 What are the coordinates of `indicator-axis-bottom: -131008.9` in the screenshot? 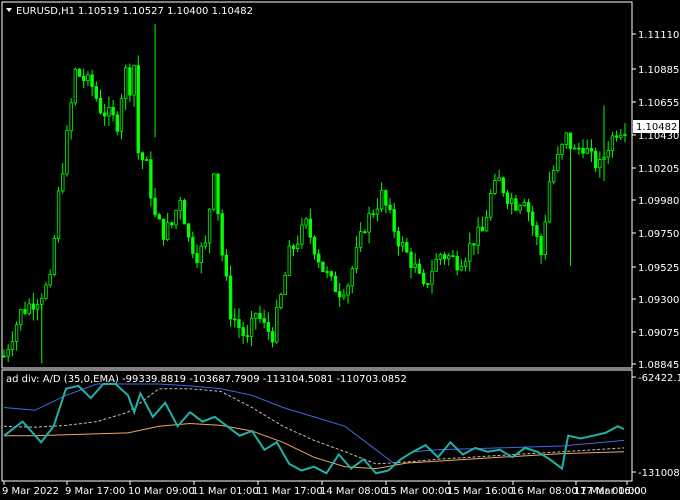 It's located at (659, 473).